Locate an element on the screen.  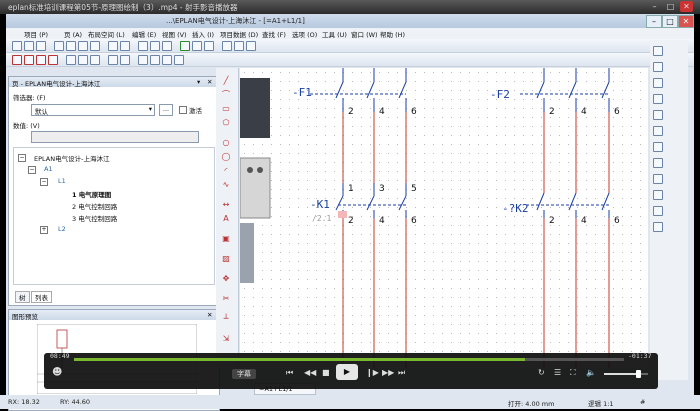
tree-page-1: 1 电气原理图 is located at coordinates (91, 194).